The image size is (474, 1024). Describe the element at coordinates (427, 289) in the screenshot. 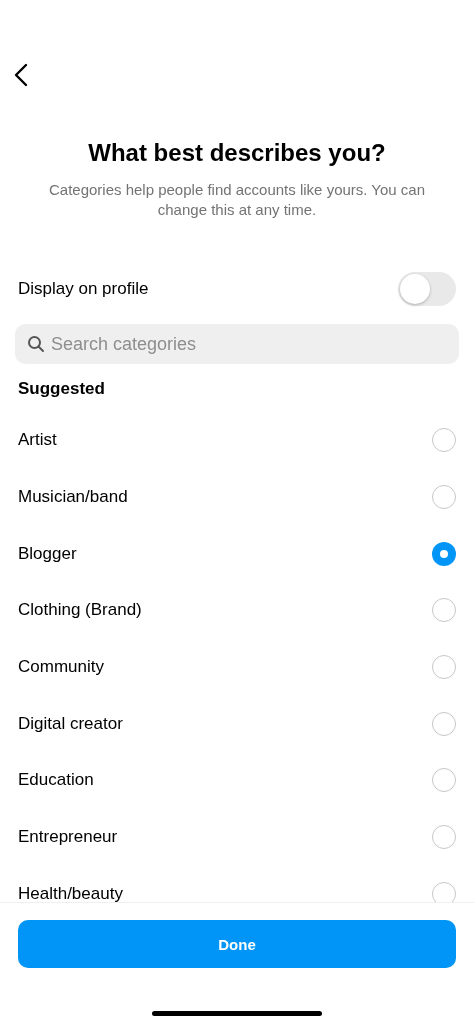

I see `toggle-switch` at that location.